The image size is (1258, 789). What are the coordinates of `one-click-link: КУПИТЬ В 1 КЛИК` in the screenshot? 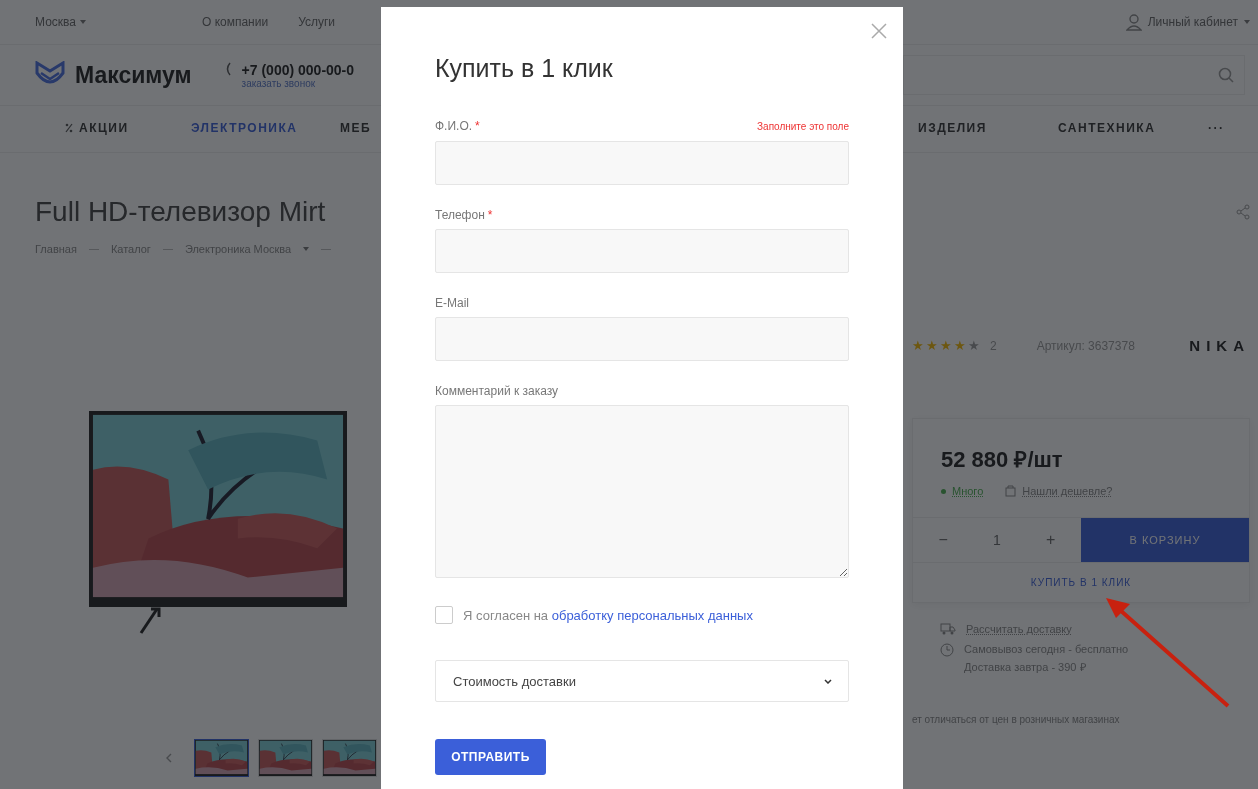 It's located at (1081, 582).